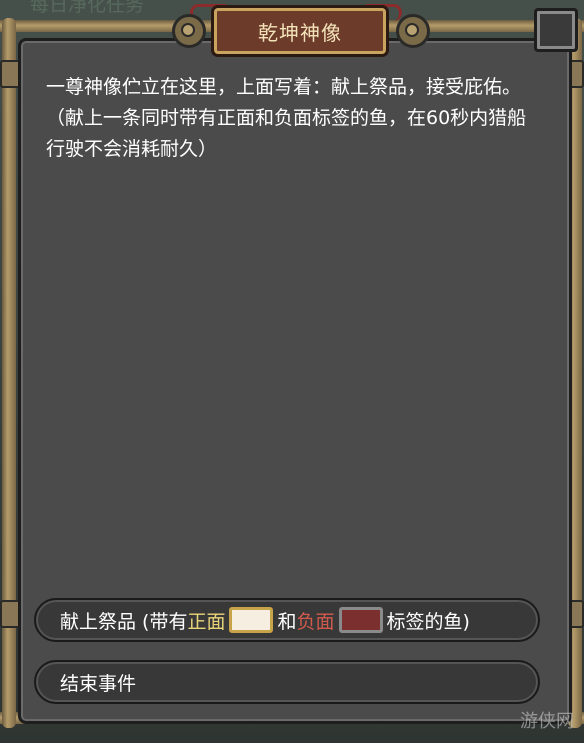 The image size is (584, 743). I want to click on background-quest-label: 每日净化任务, so click(87, 8).